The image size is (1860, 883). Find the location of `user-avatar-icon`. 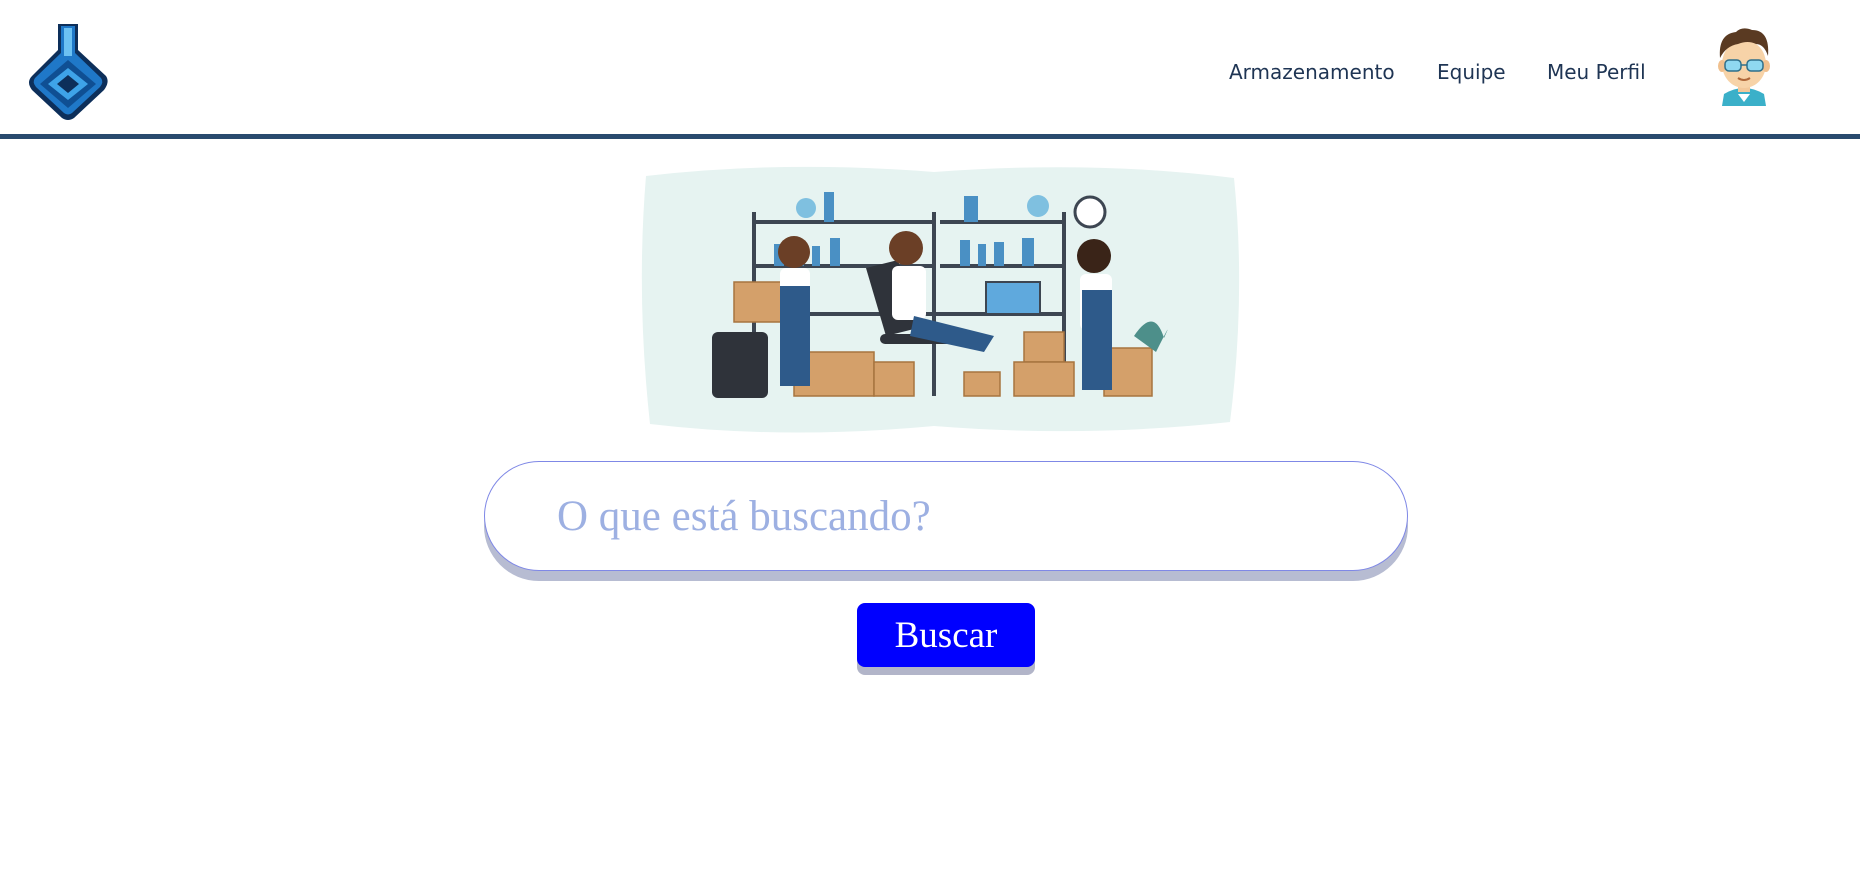

user-avatar-icon is located at coordinates (1744, 65).